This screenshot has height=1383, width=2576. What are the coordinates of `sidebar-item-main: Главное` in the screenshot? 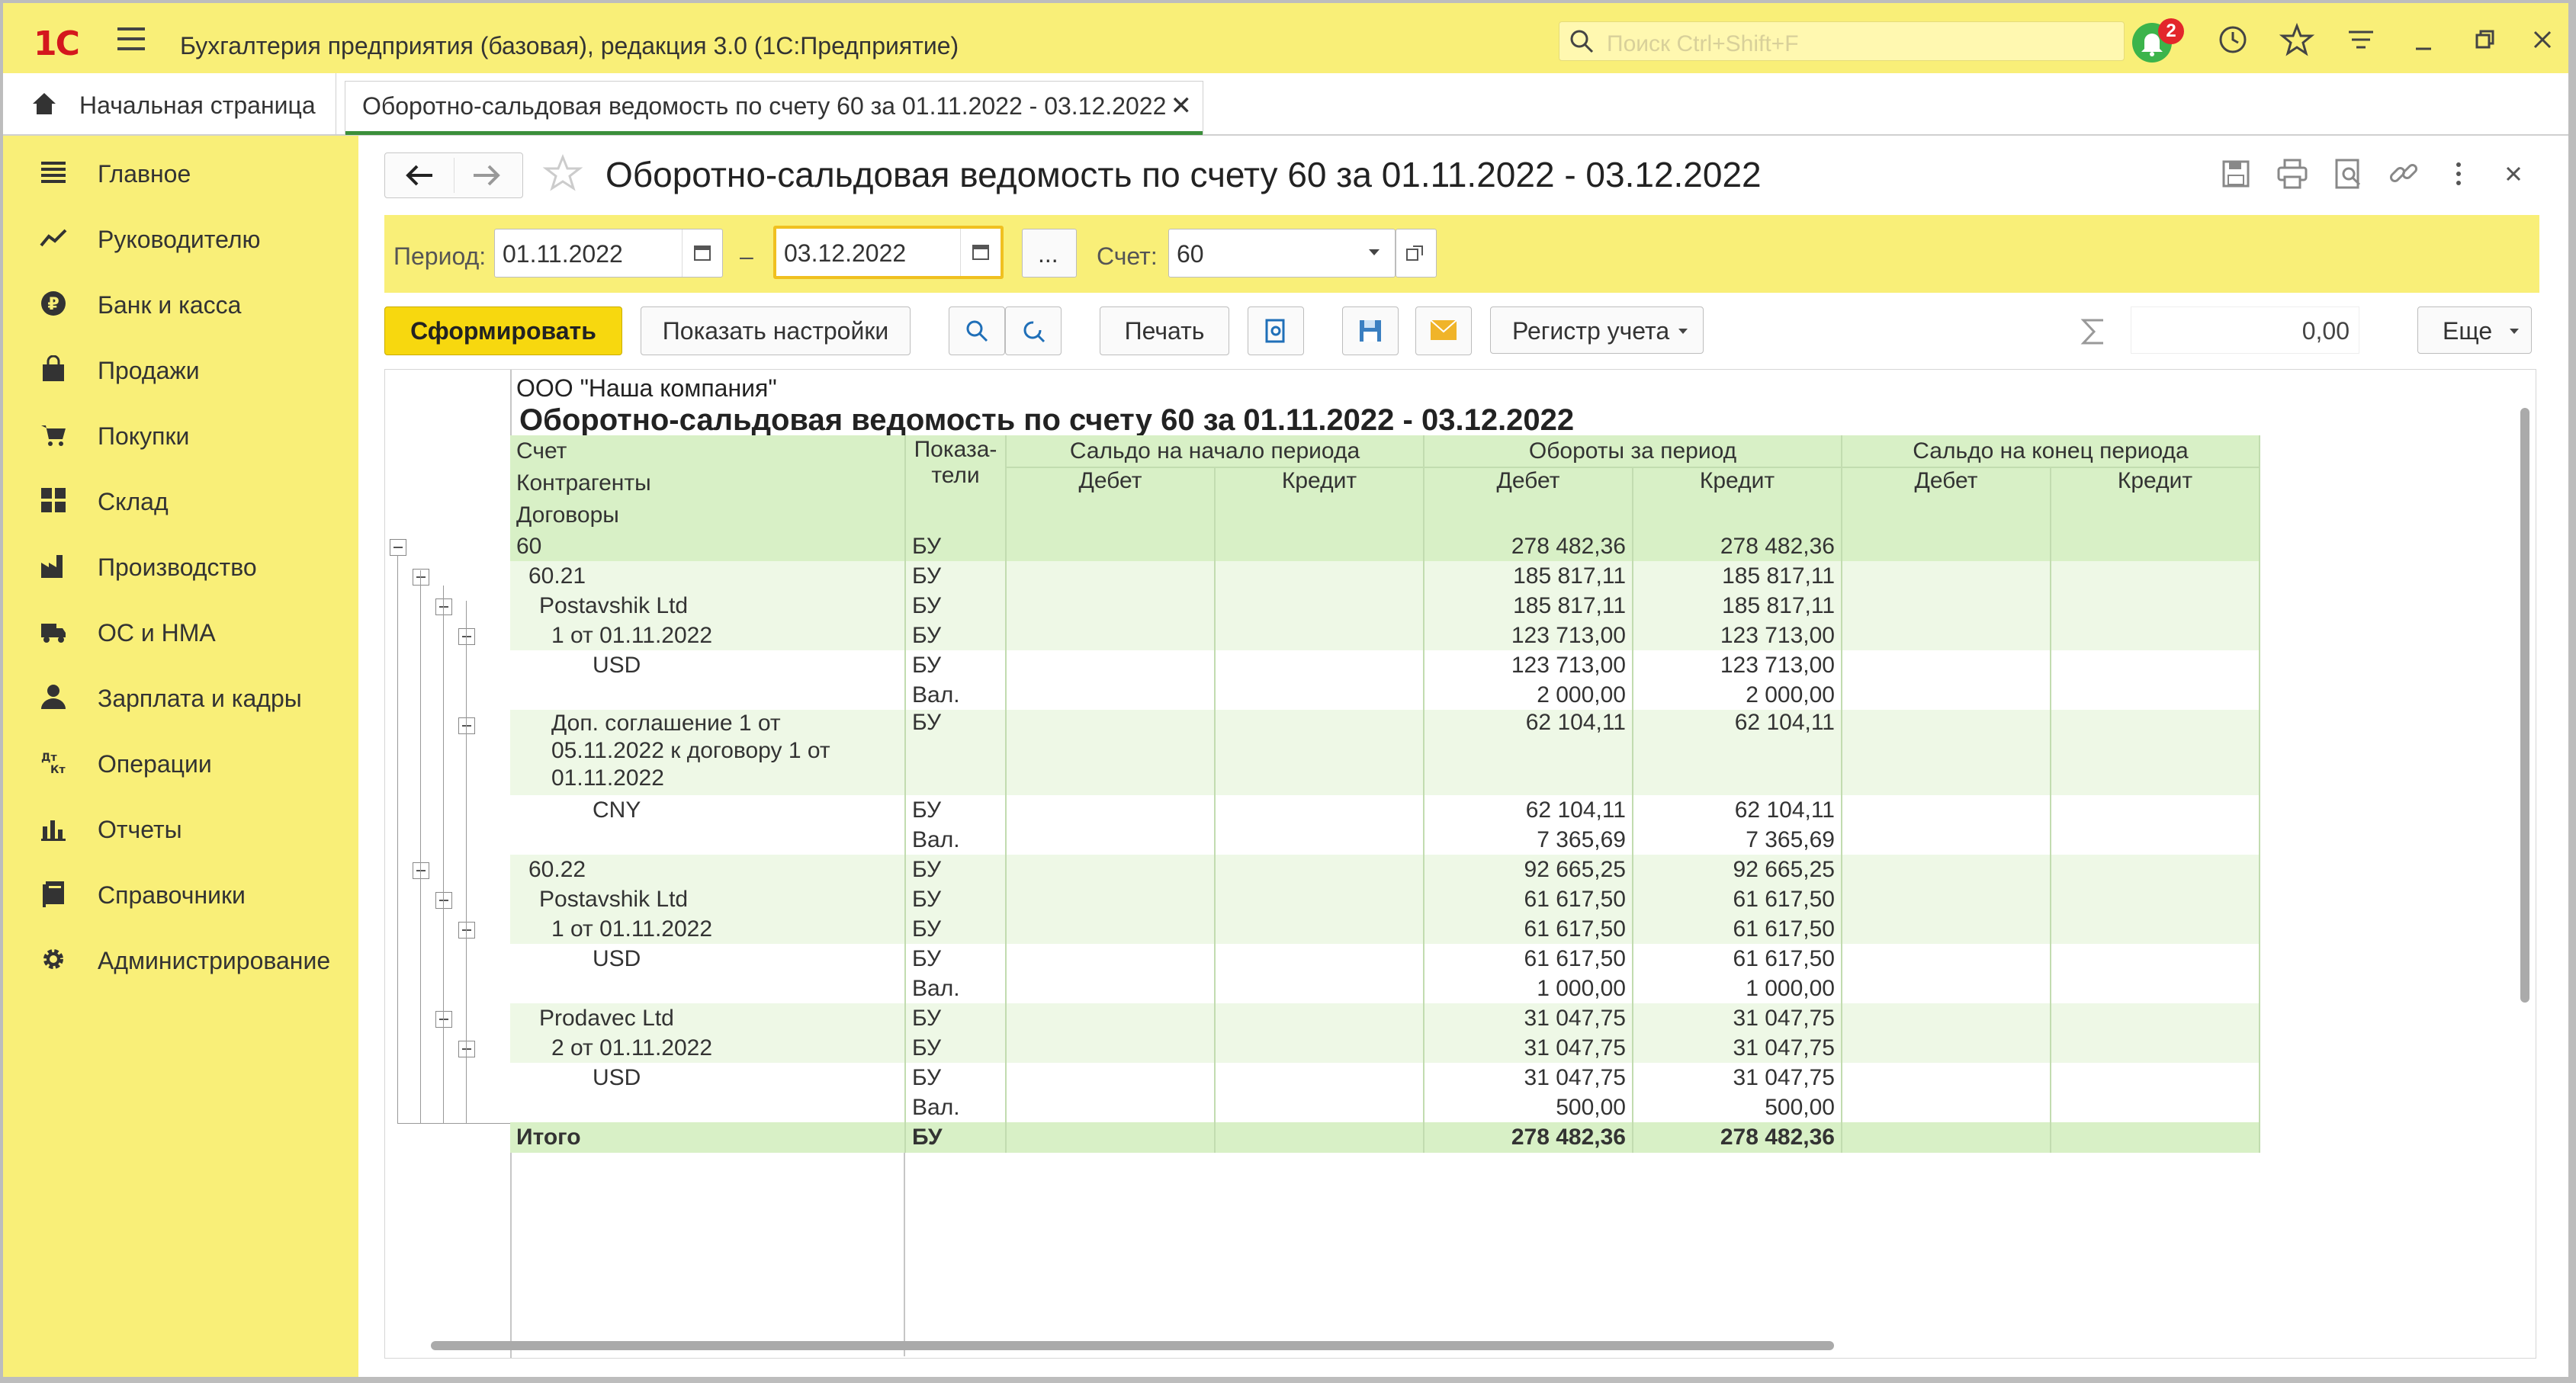 It's located at (180, 172).